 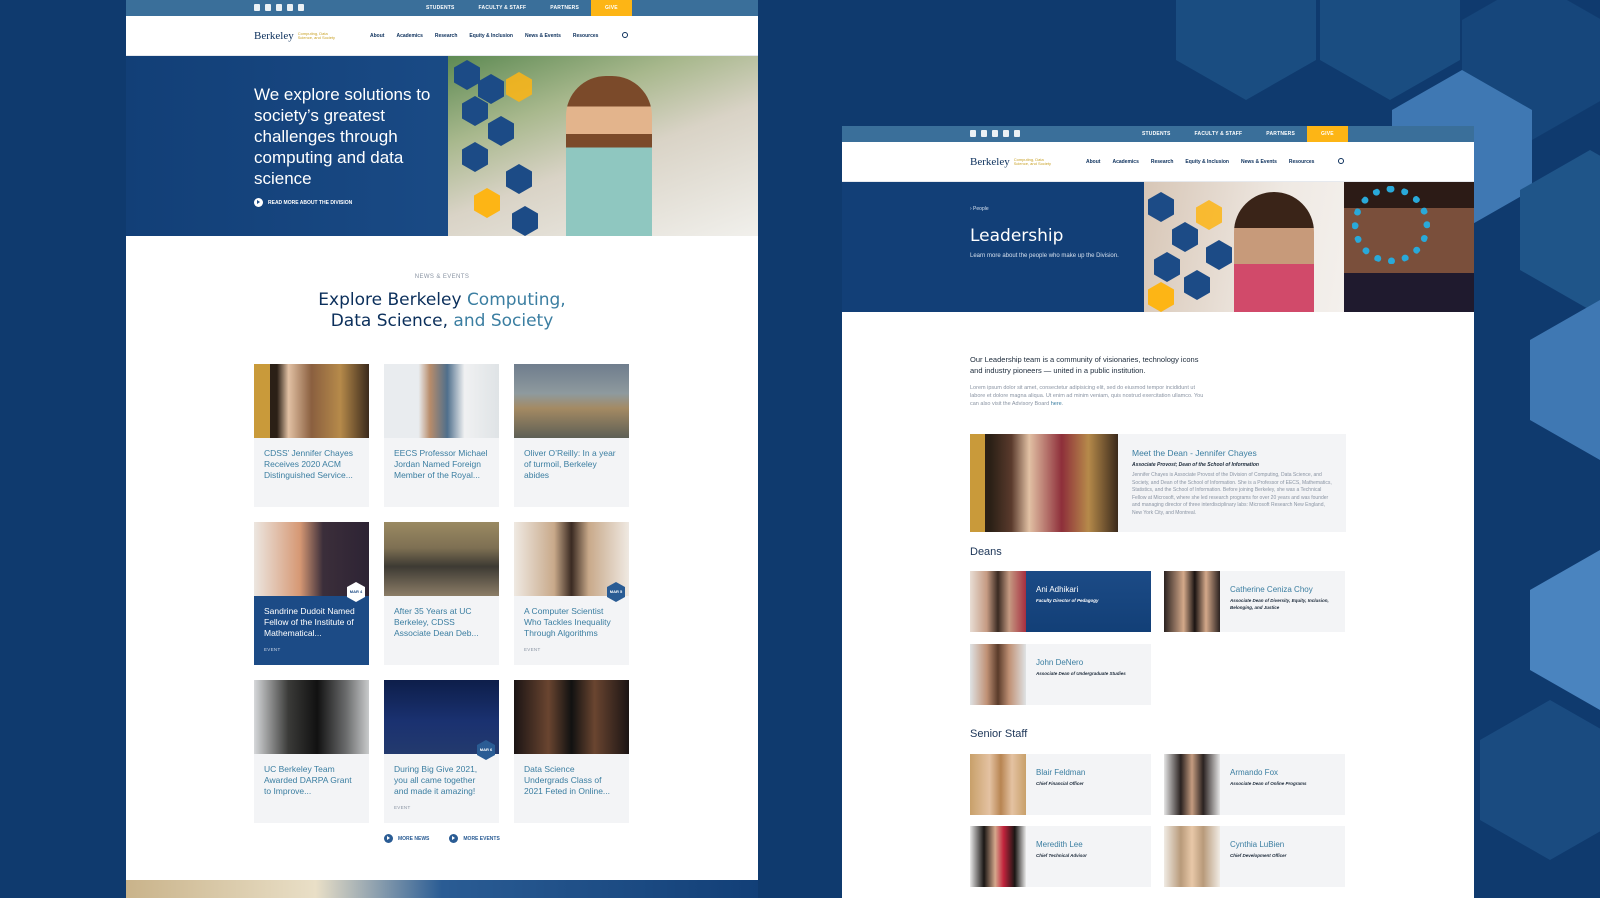 I want to click on person-photo, so click(x=998, y=601).